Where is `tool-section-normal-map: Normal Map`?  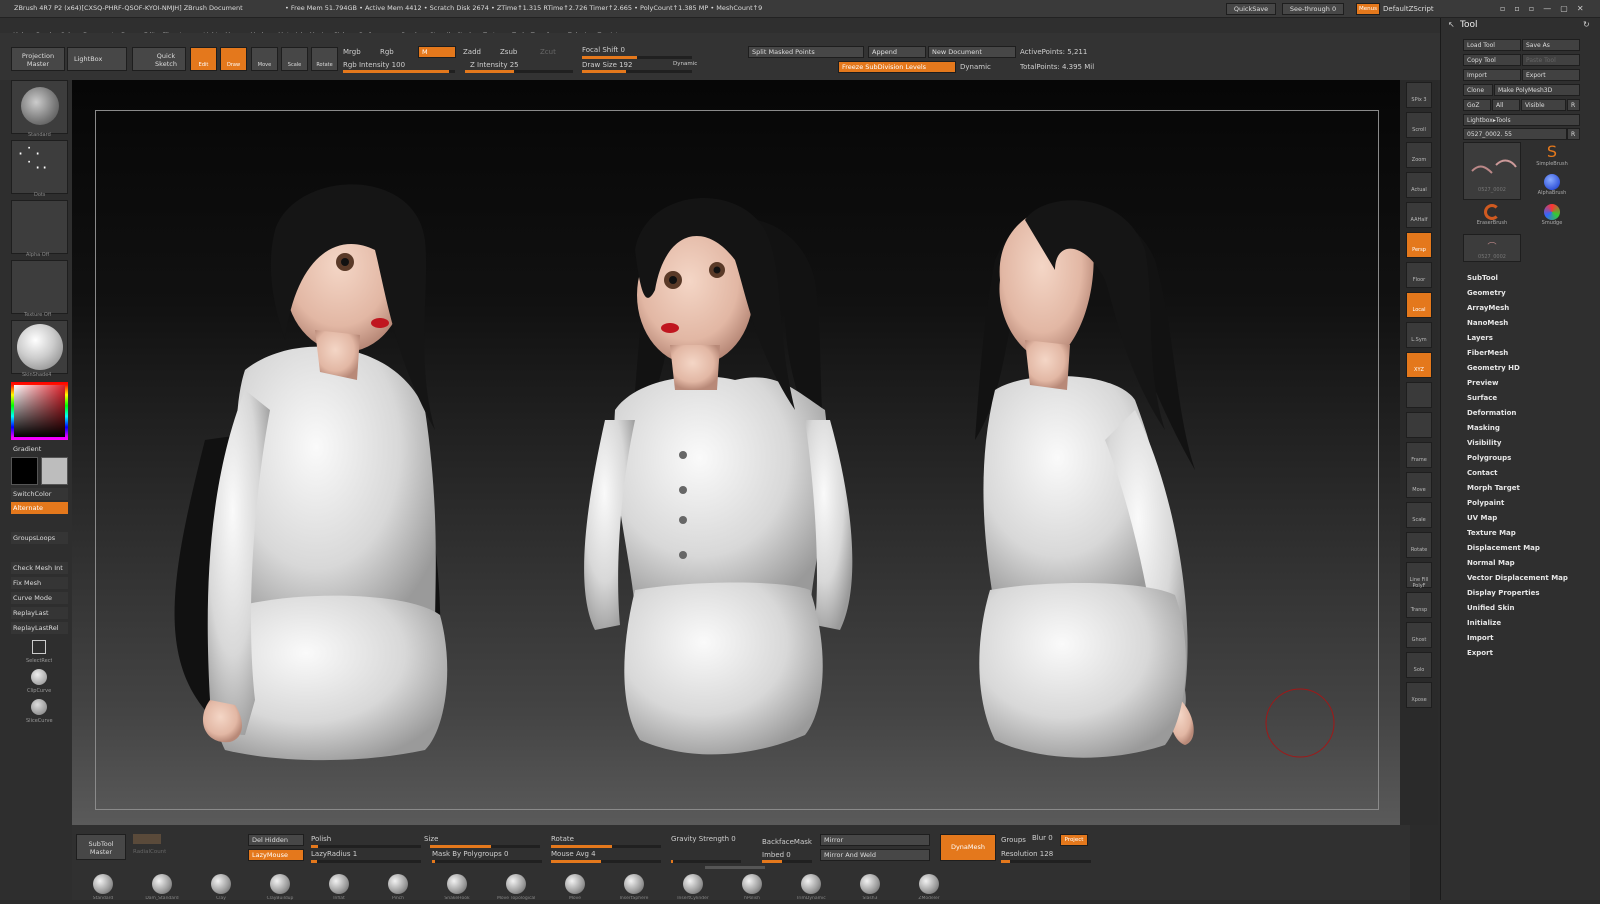 tool-section-normal-map: Normal Map is located at coordinates (1491, 563).